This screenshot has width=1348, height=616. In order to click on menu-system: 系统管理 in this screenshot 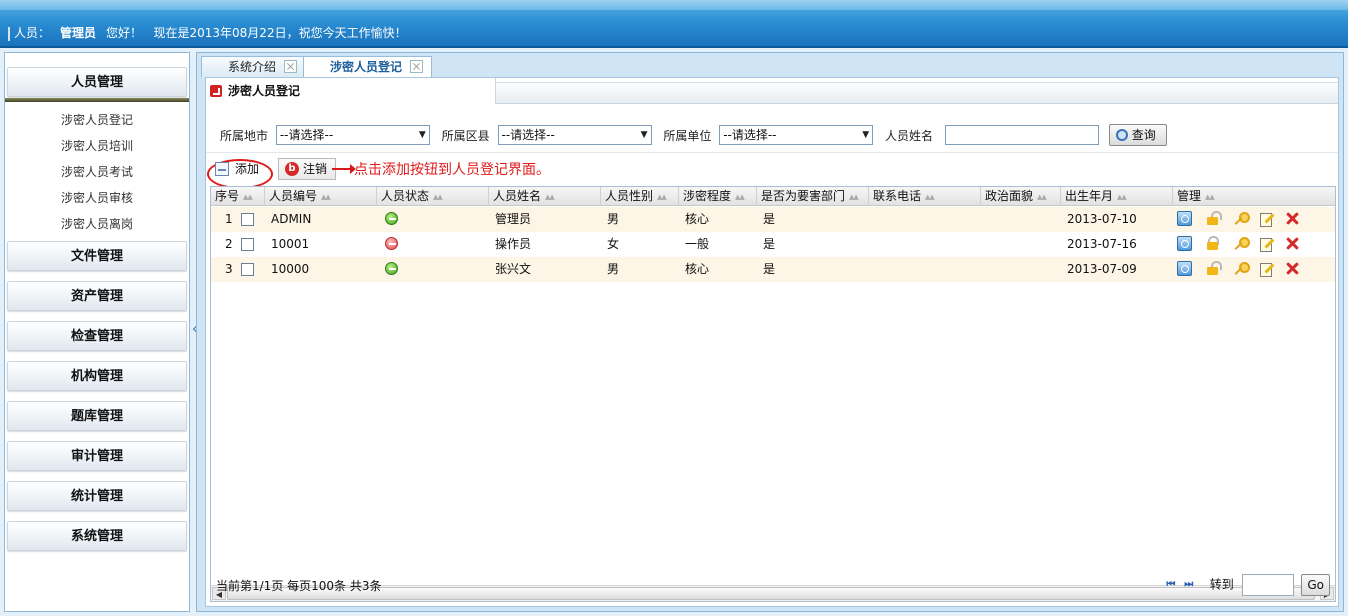, I will do `click(97, 536)`.